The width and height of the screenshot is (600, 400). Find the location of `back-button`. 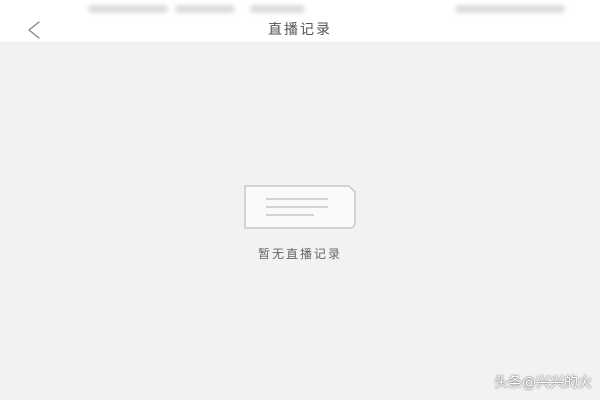

back-button is located at coordinates (34, 30).